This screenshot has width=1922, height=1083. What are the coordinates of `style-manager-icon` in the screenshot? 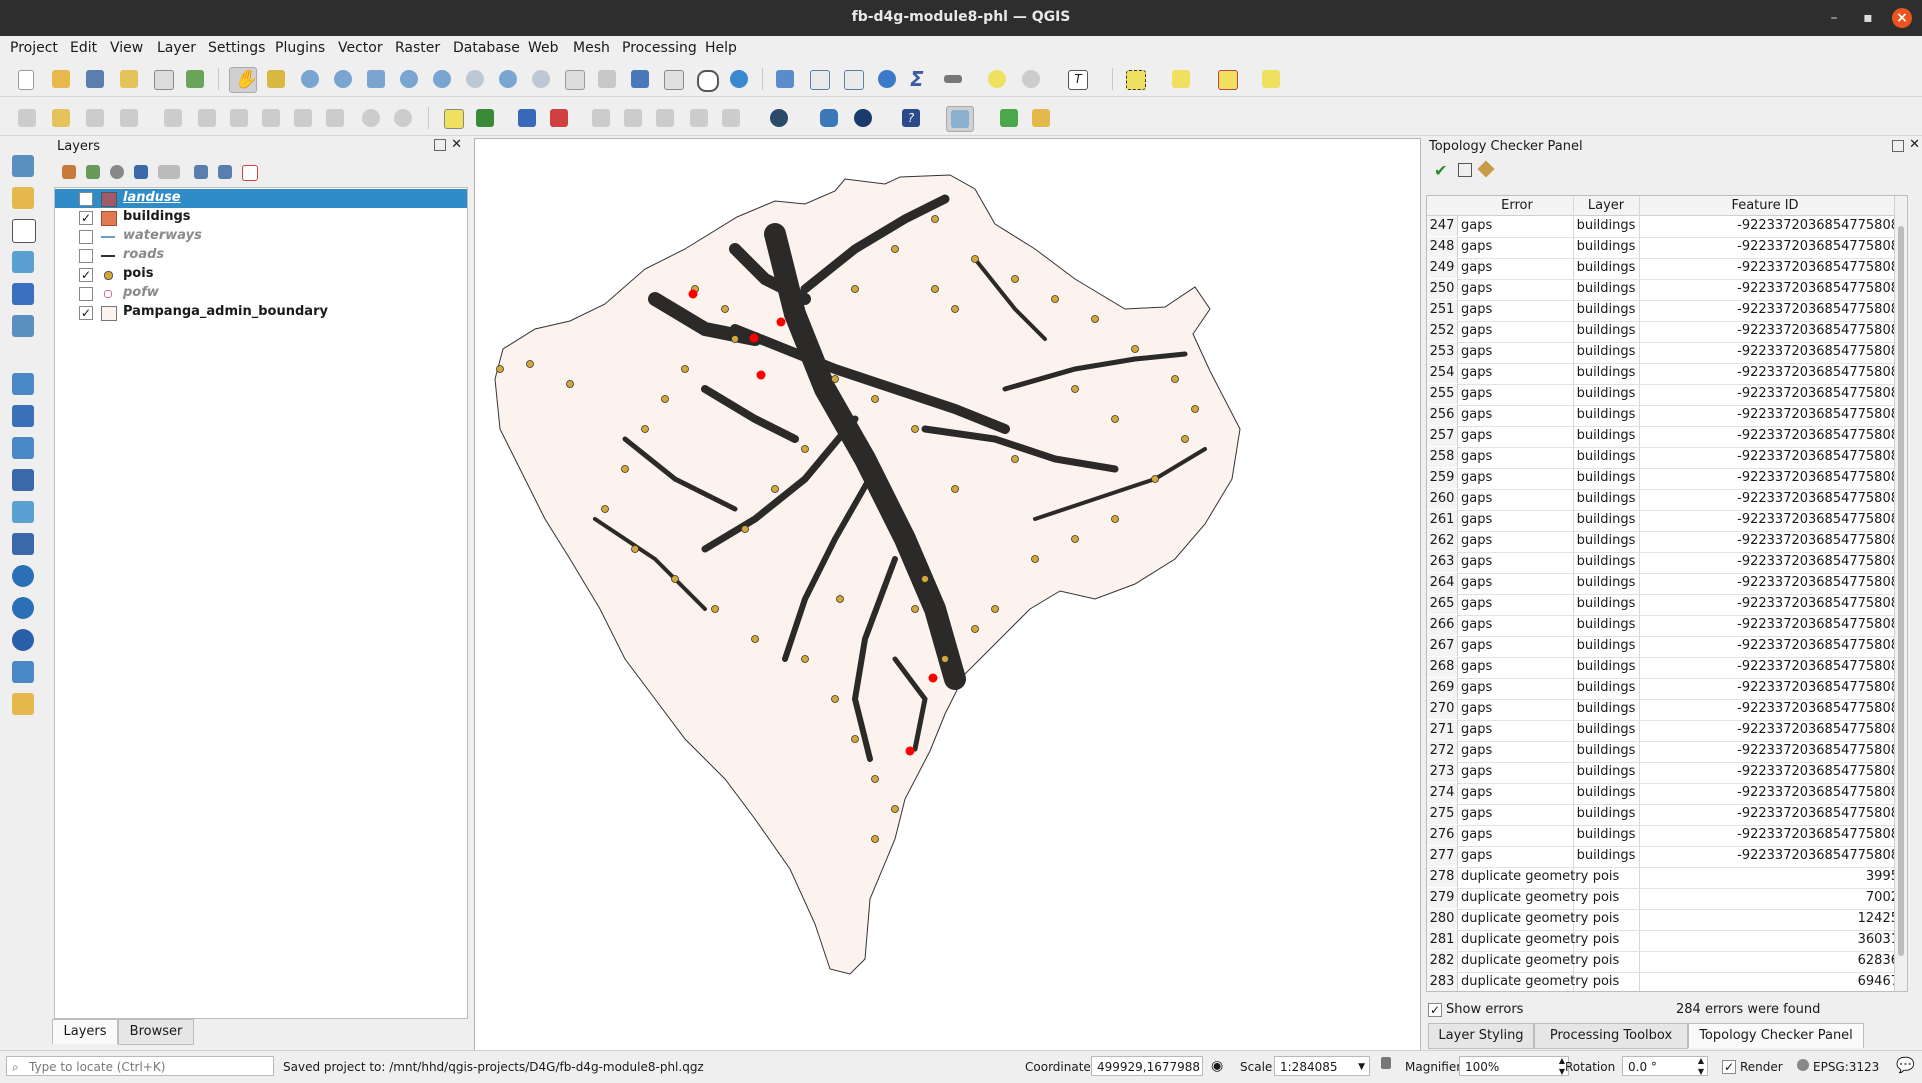 It's located at (195, 79).